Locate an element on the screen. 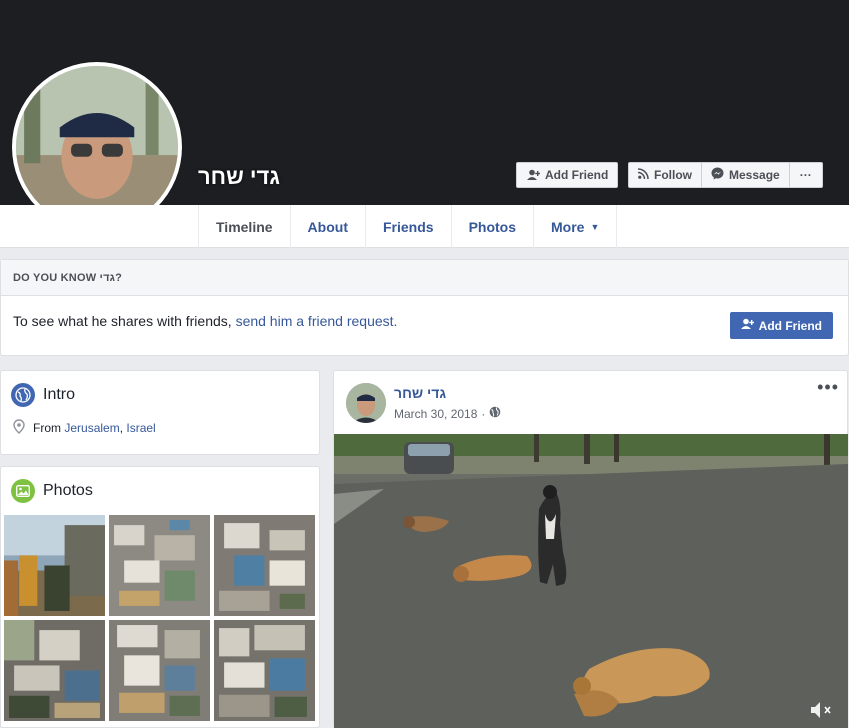 This screenshot has height=728, width=849. intro-card: Intro From Jerusalem, Israel is located at coordinates (160, 412).